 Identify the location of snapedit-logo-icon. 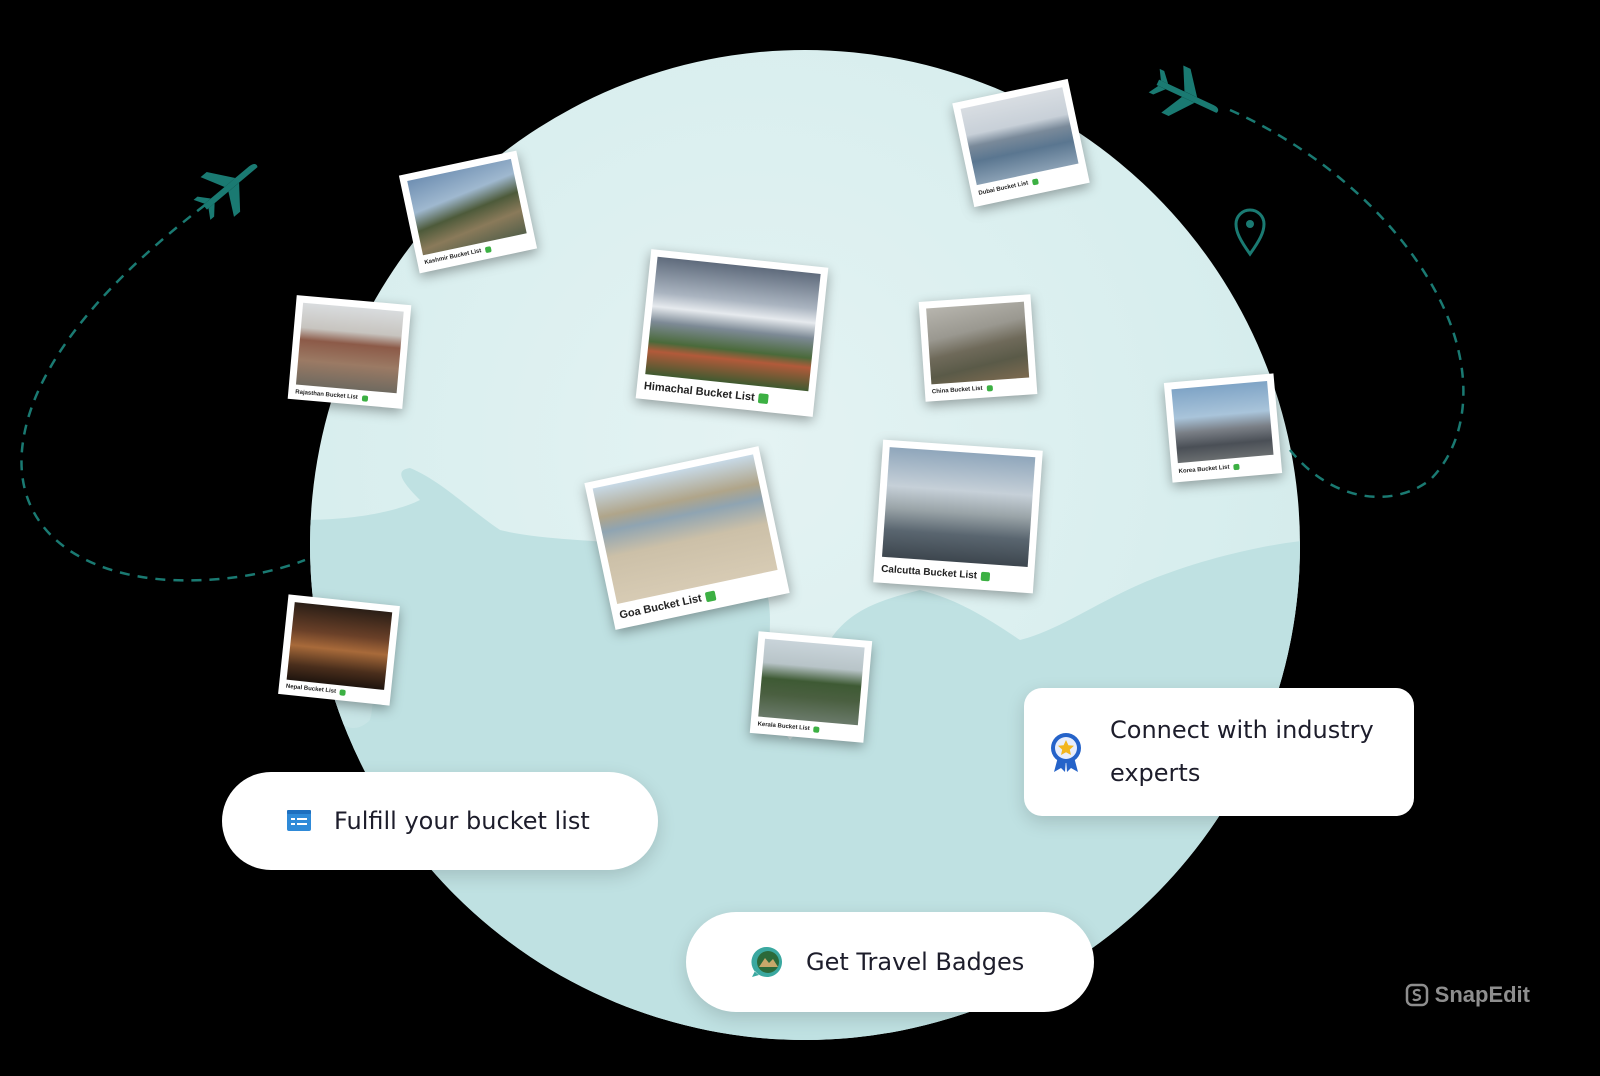
(1417, 995).